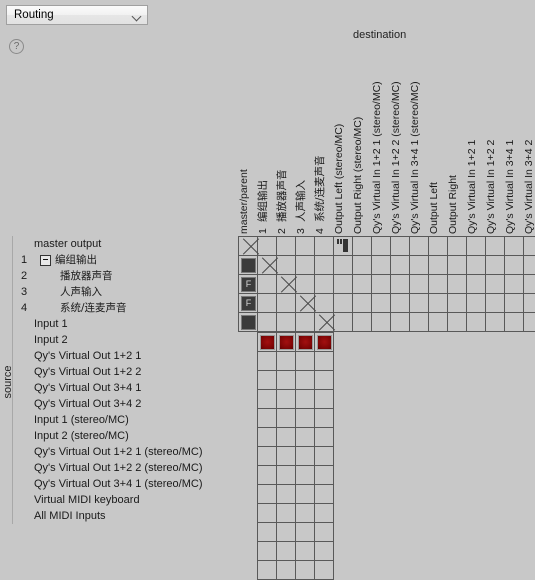 The image size is (535, 580). I want to click on destination-col-8: Qy's Virtual In 1+2 2 (stereo/MC), so click(396, 154).